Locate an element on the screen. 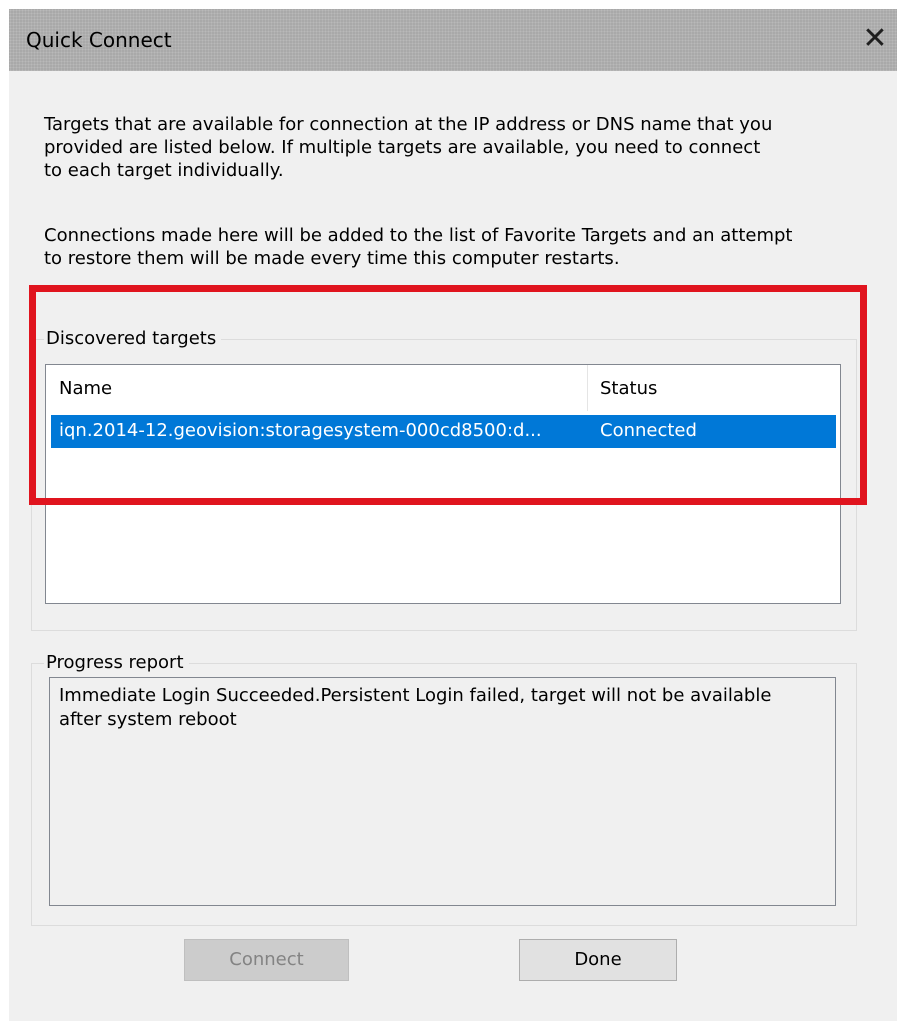  progress-report-label: Progress report is located at coordinates (116, 663).